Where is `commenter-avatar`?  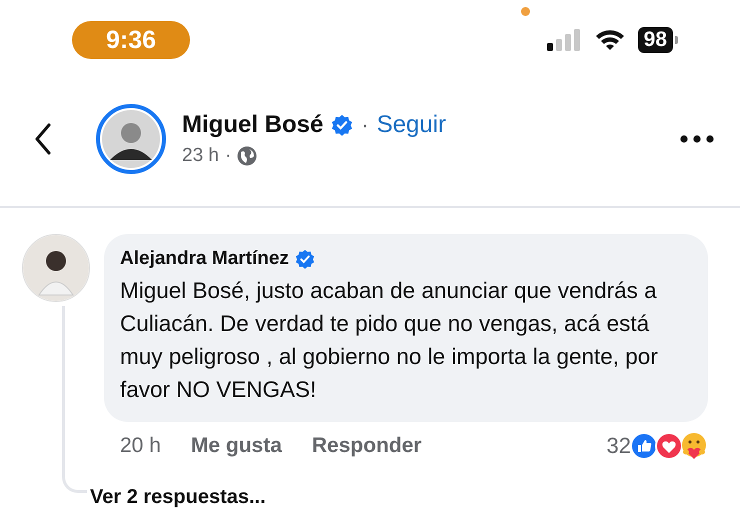
commenter-avatar is located at coordinates (56, 268).